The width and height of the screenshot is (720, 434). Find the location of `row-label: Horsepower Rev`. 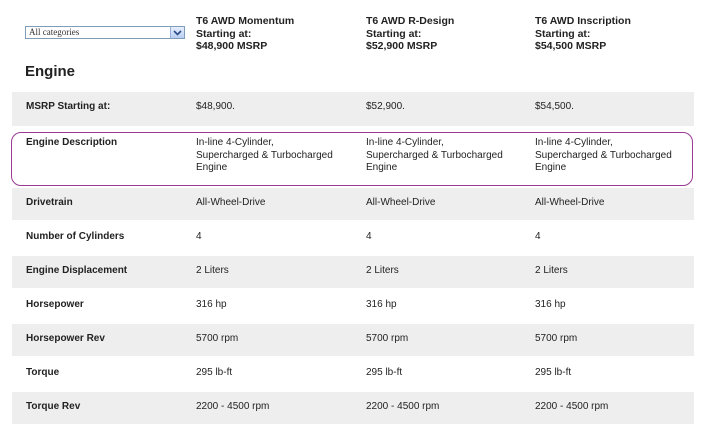

row-label: Horsepower Rev is located at coordinates (65, 338).